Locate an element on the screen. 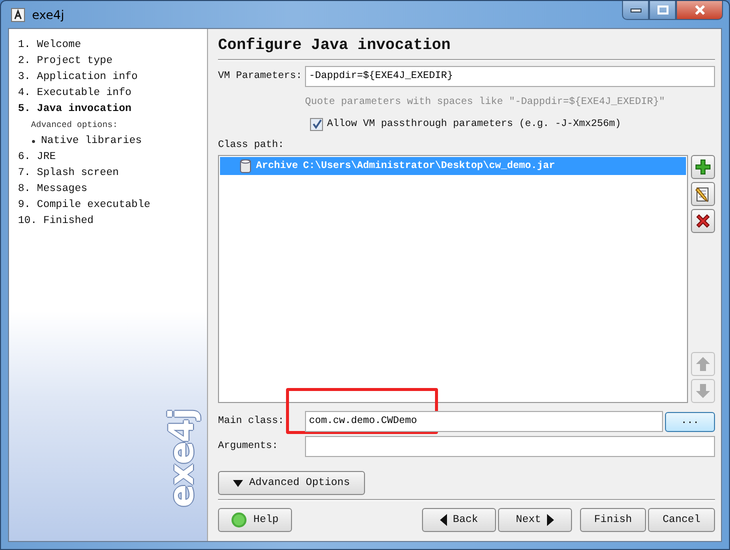 The height and width of the screenshot is (550, 730). minimize-button is located at coordinates (635, 10).